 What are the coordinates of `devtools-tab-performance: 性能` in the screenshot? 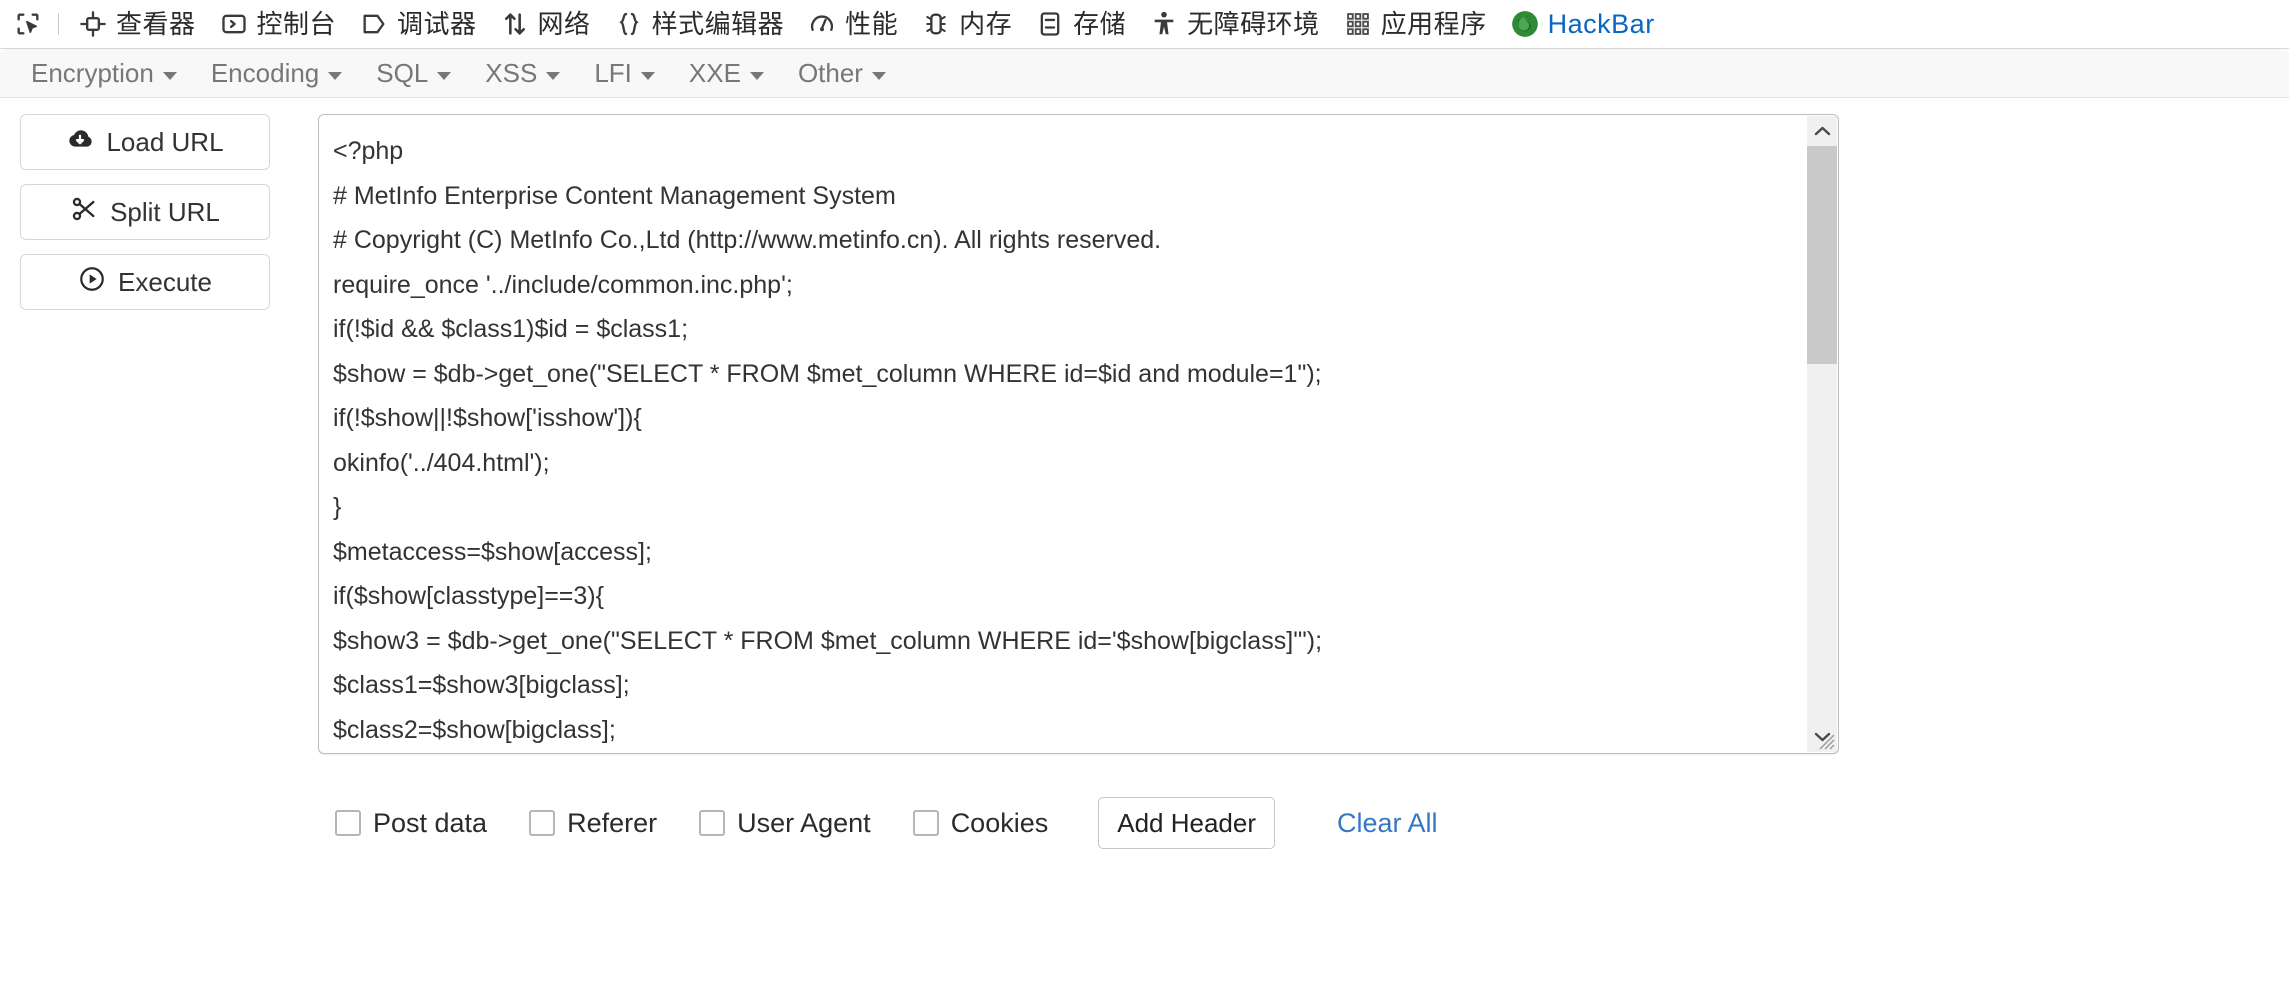 It's located at (853, 24).